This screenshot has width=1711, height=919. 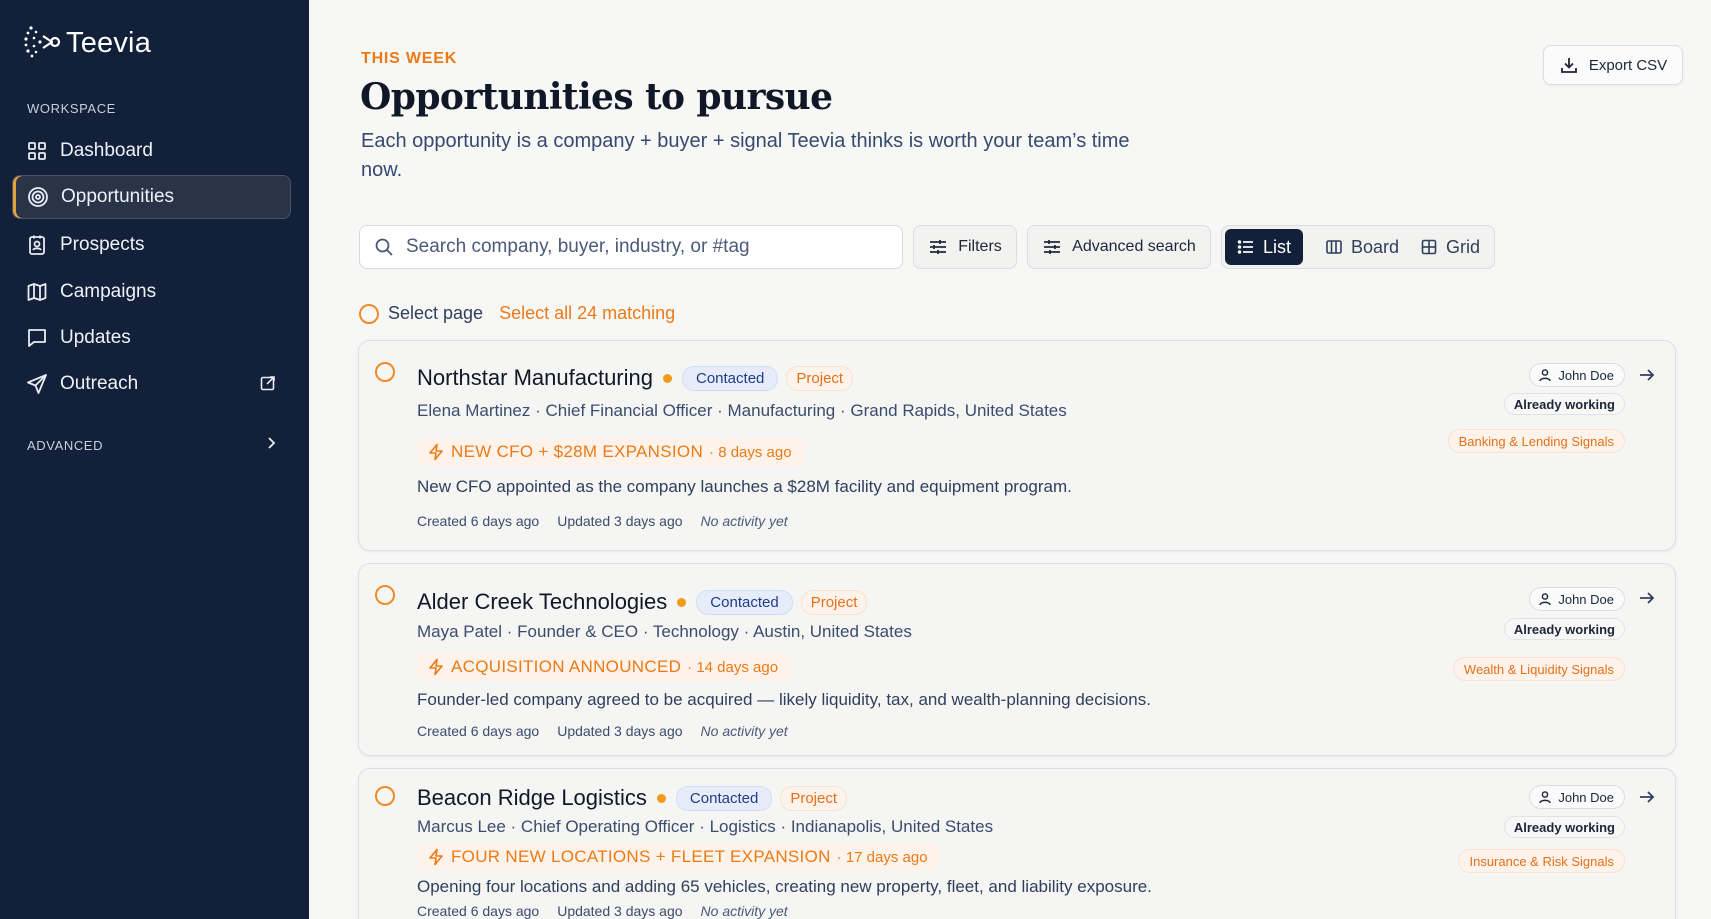 I want to click on map-icon, so click(x=37, y=292).